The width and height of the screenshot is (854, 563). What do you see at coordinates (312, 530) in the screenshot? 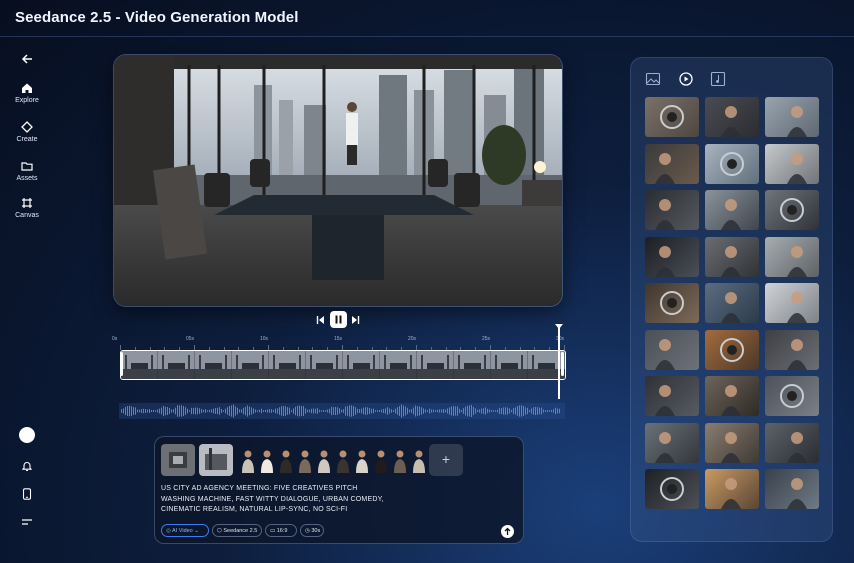
I see `duration-chip: ◷ 30s` at bounding box center [312, 530].